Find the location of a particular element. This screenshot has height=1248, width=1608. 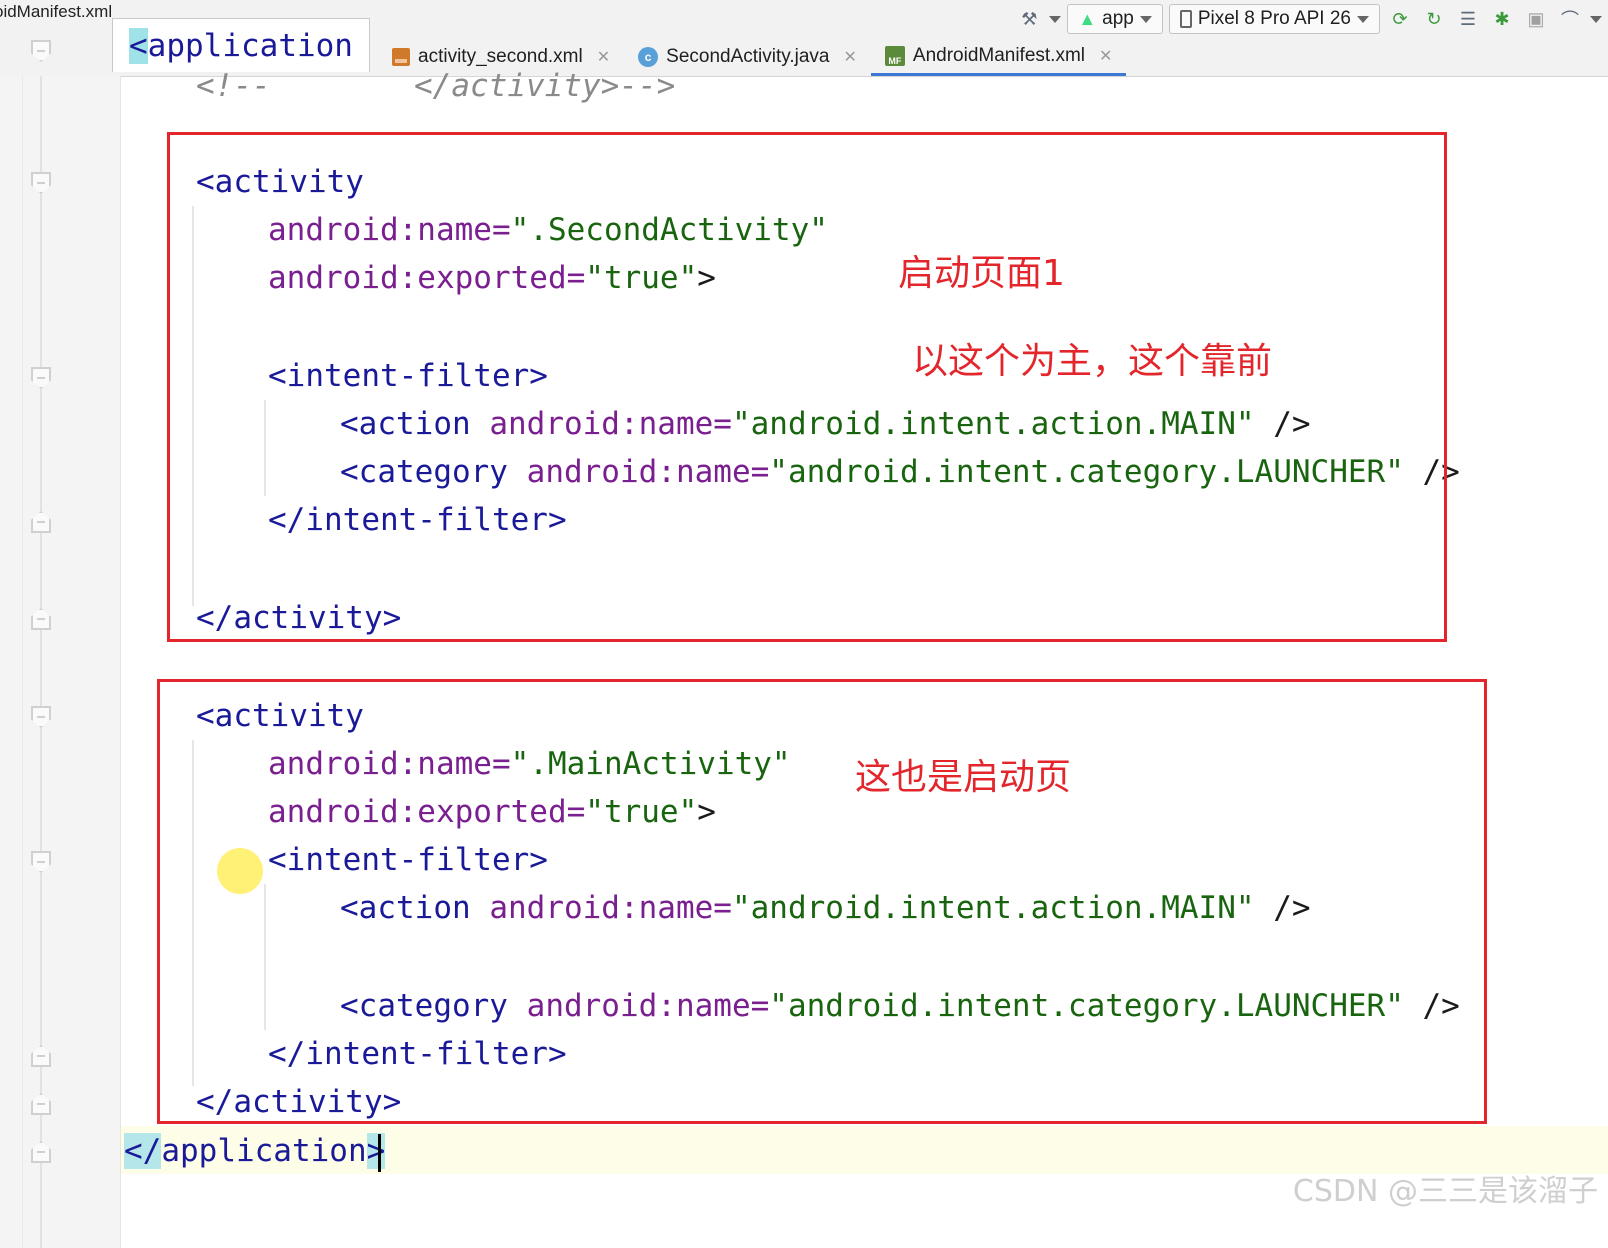

xml-tag: </ is located at coordinates (143, 1151).